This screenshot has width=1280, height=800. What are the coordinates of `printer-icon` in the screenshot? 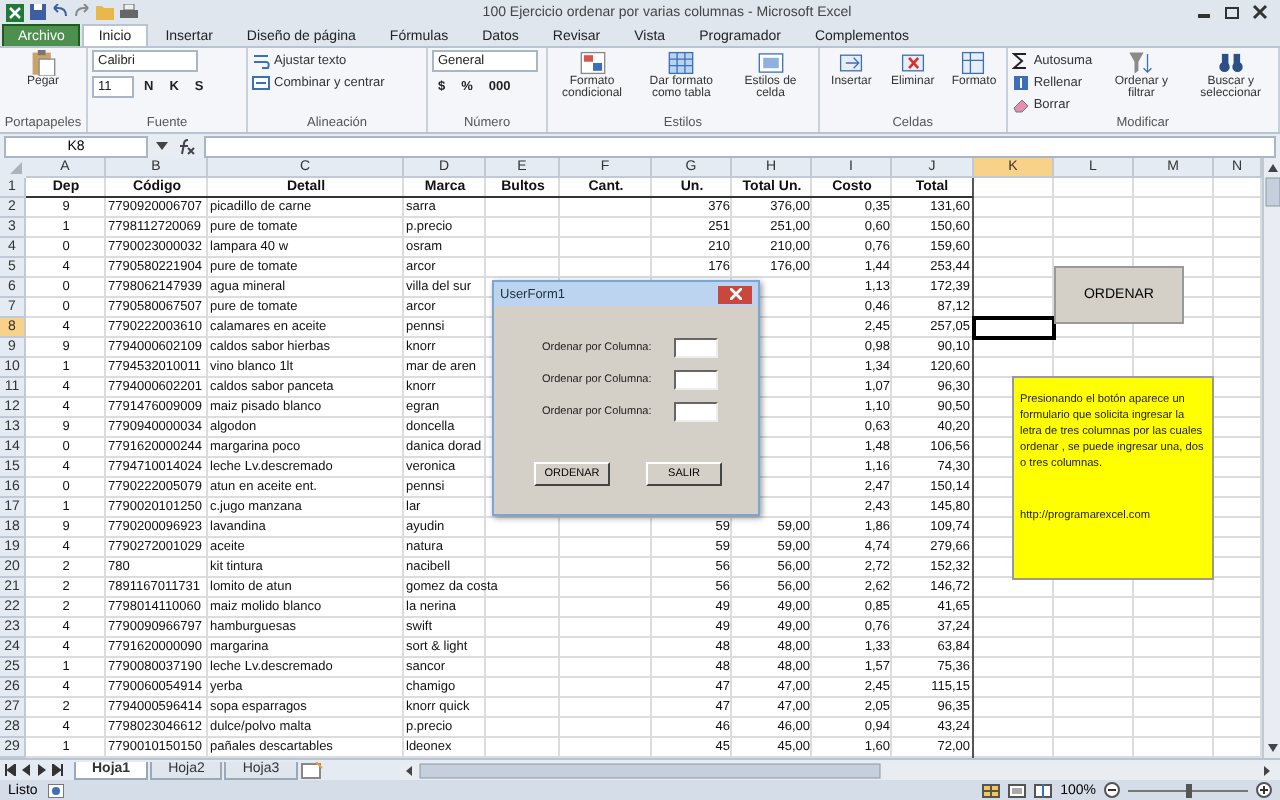 It's located at (129, 12).